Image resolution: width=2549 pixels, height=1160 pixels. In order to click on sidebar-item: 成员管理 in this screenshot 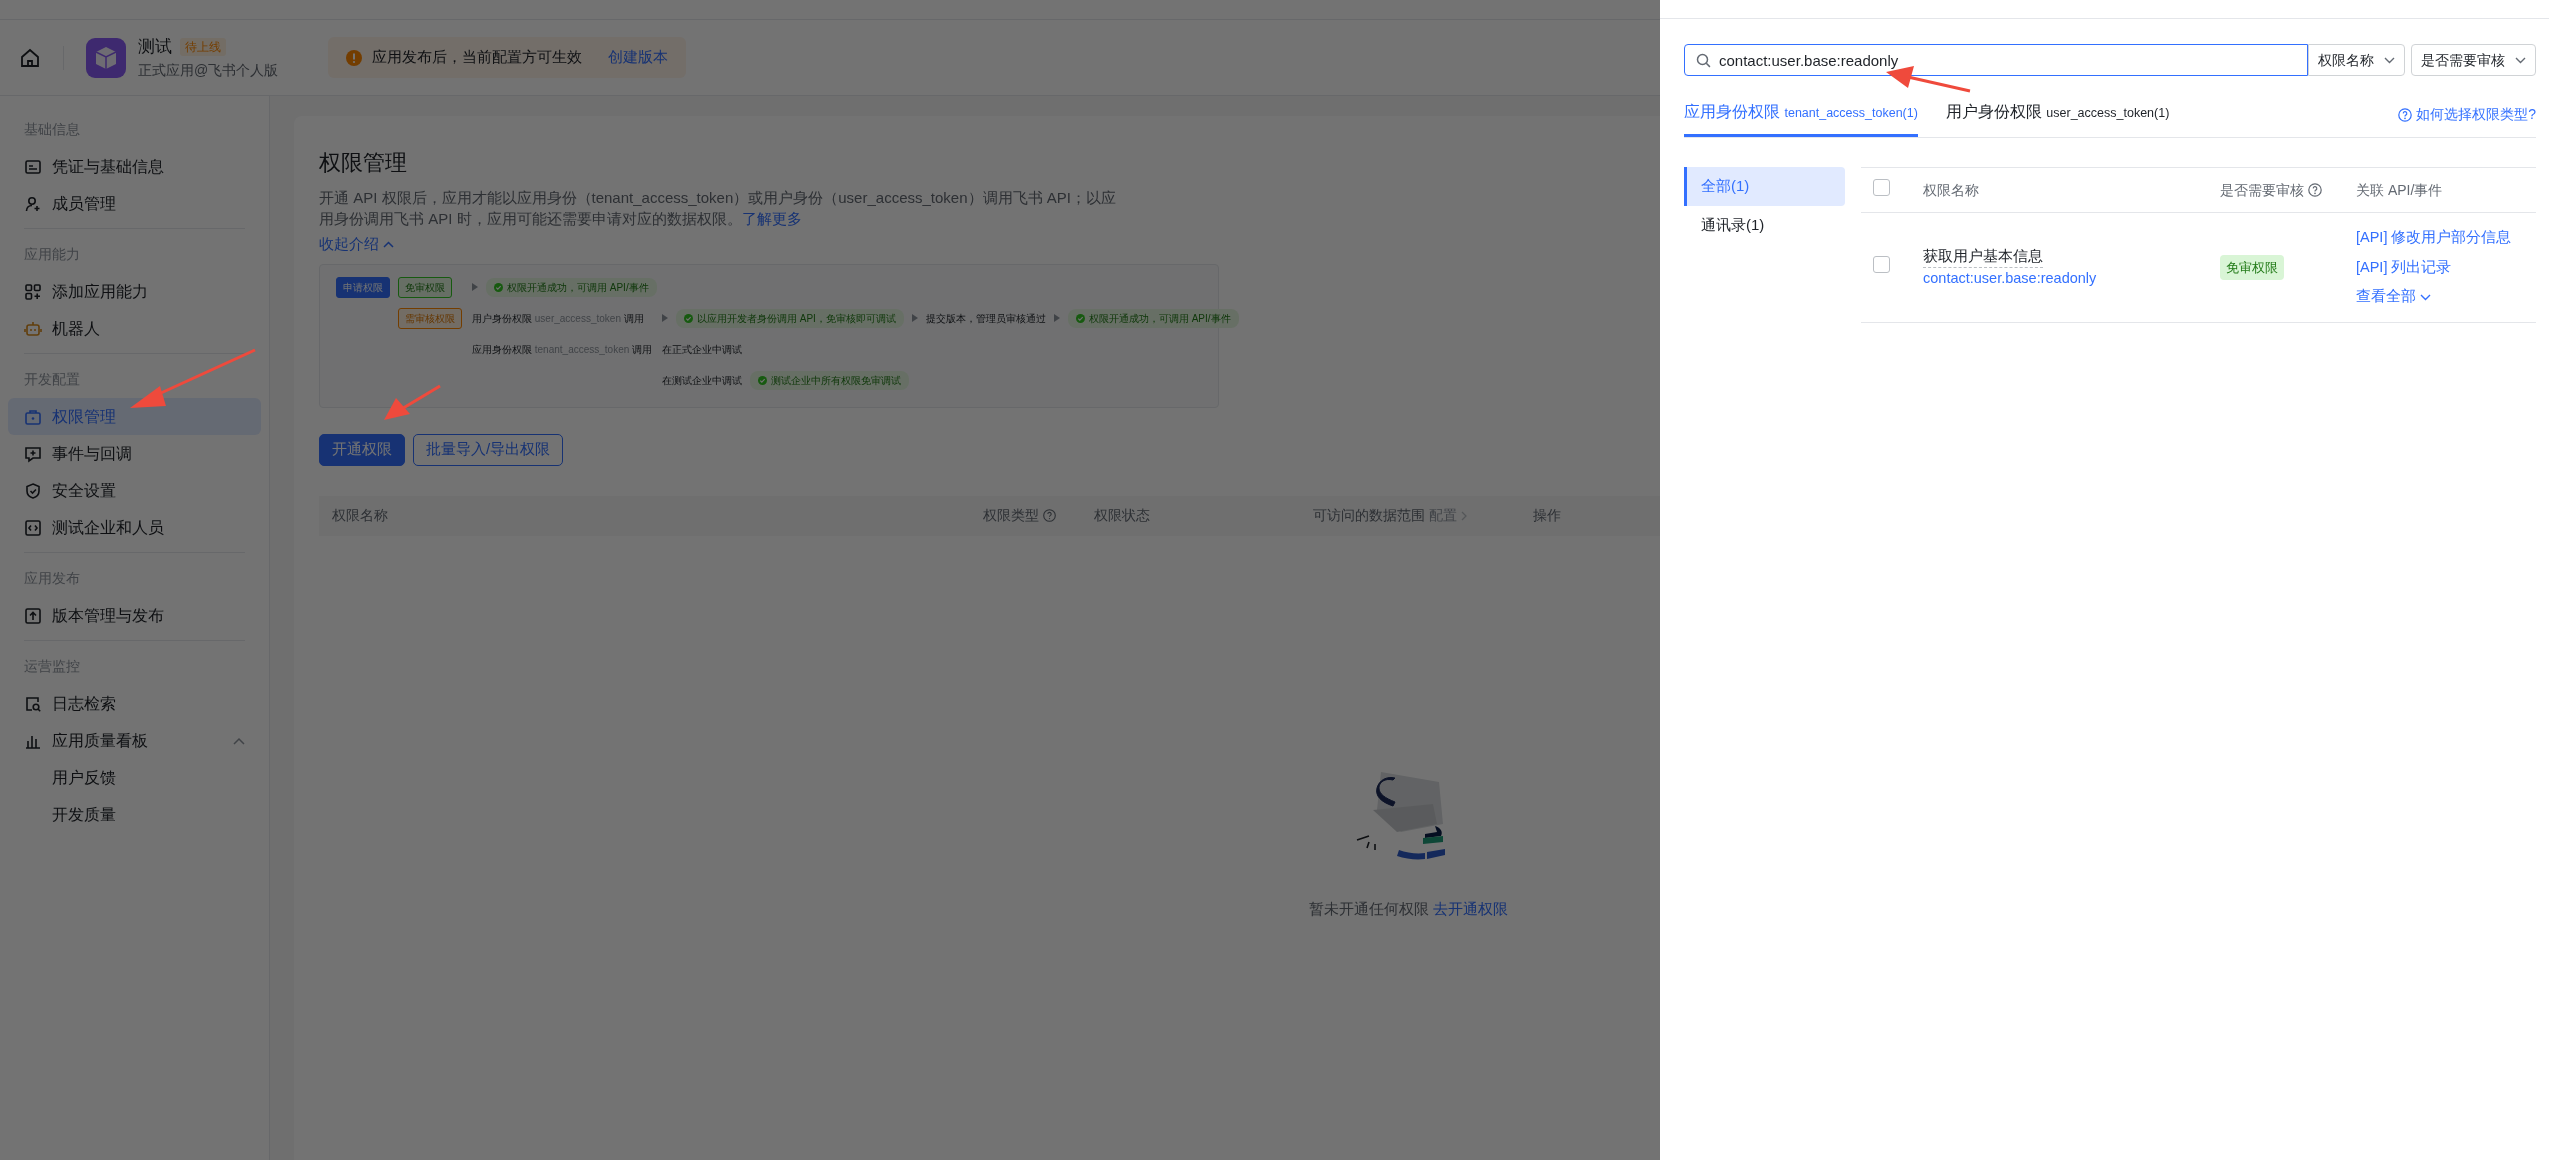, I will do `click(134, 203)`.